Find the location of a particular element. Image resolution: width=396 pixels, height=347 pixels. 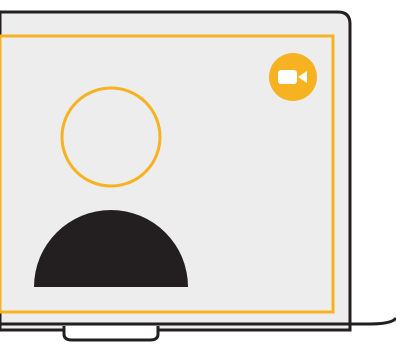

video-call-button is located at coordinates (293, 77).